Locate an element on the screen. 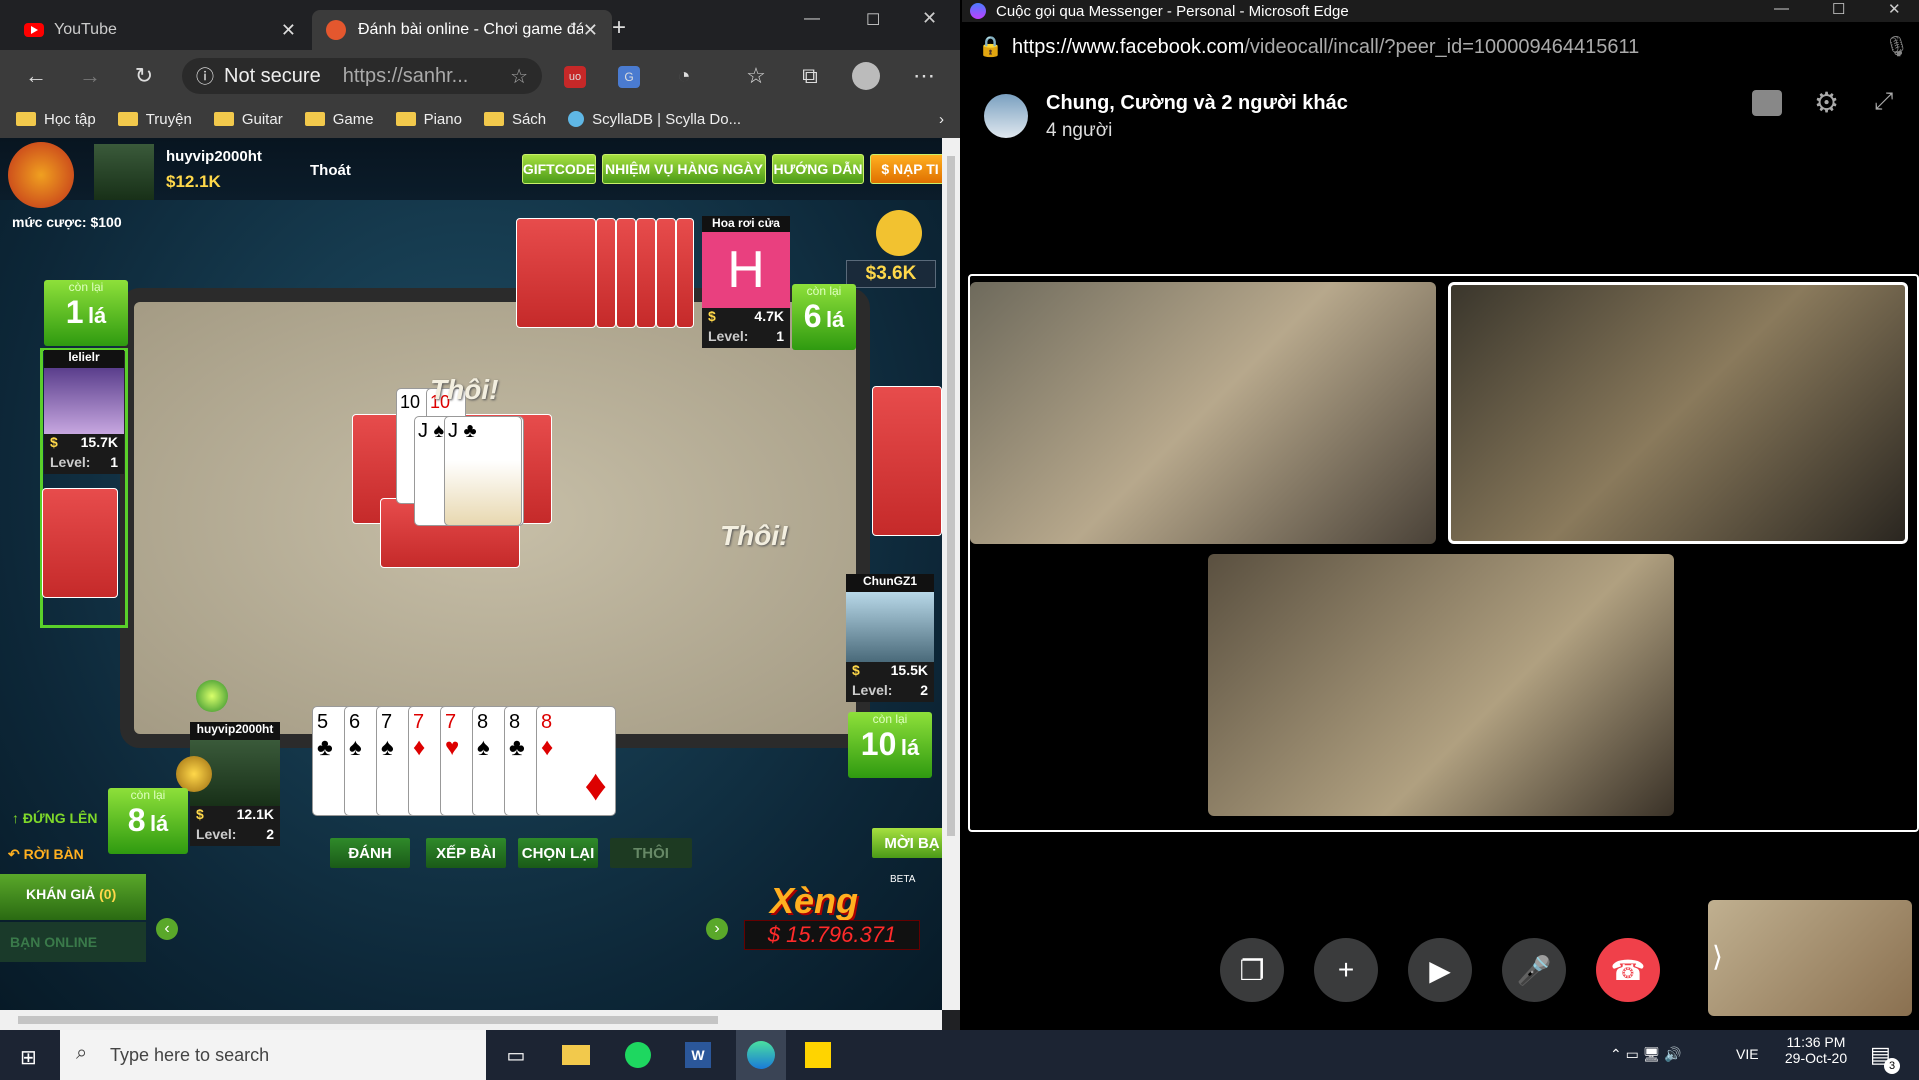 The width and height of the screenshot is (1919, 1080). group-avatar is located at coordinates (1006, 116).